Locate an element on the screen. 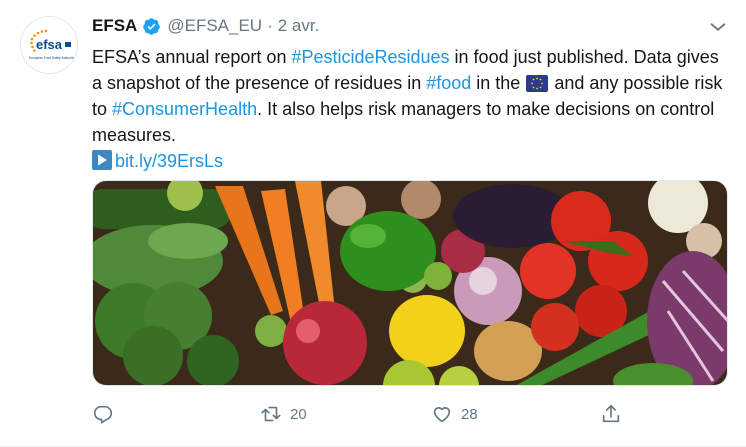  chevron-down-icon is located at coordinates (718, 27).